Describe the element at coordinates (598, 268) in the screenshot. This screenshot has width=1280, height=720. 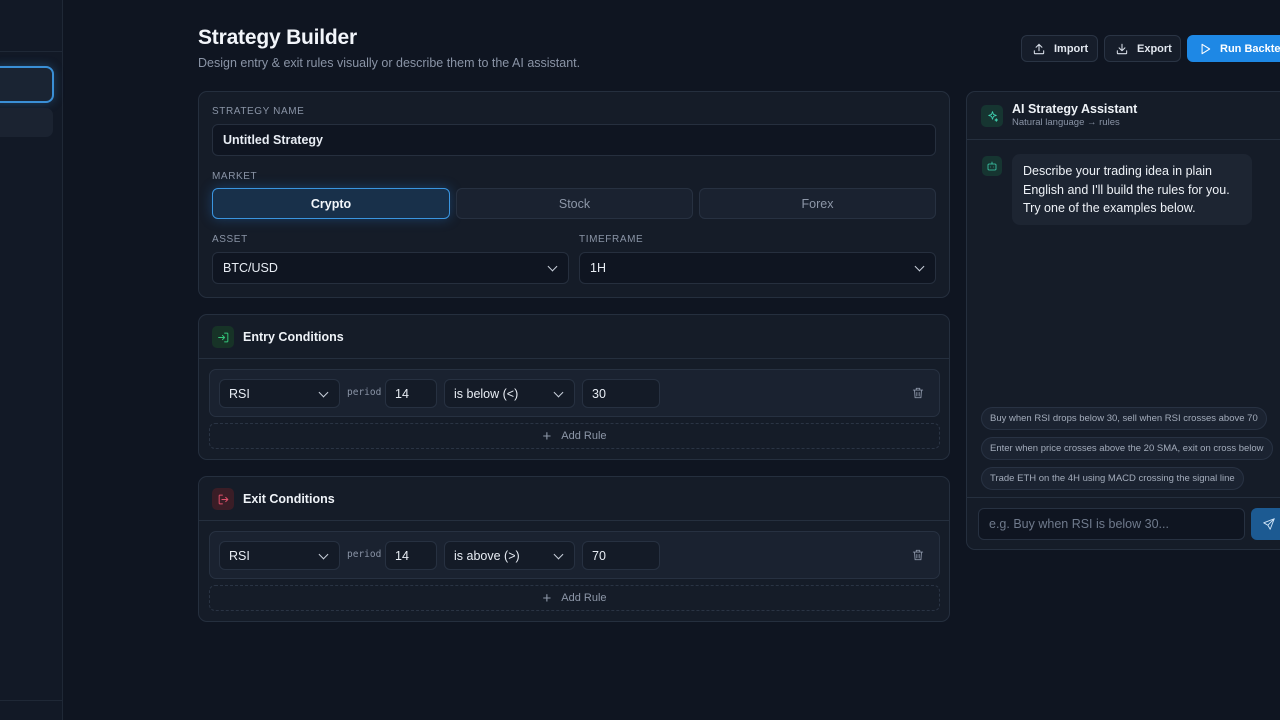
I see `timeframe-value: 1H` at that location.